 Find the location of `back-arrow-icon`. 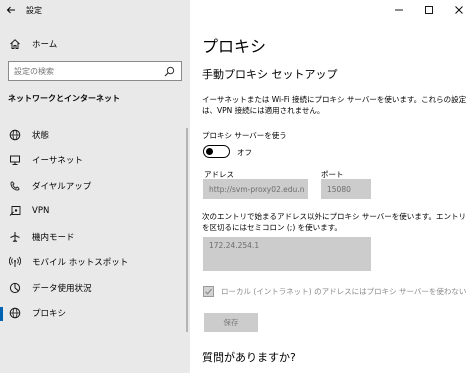

back-arrow-icon is located at coordinates (10, 10).